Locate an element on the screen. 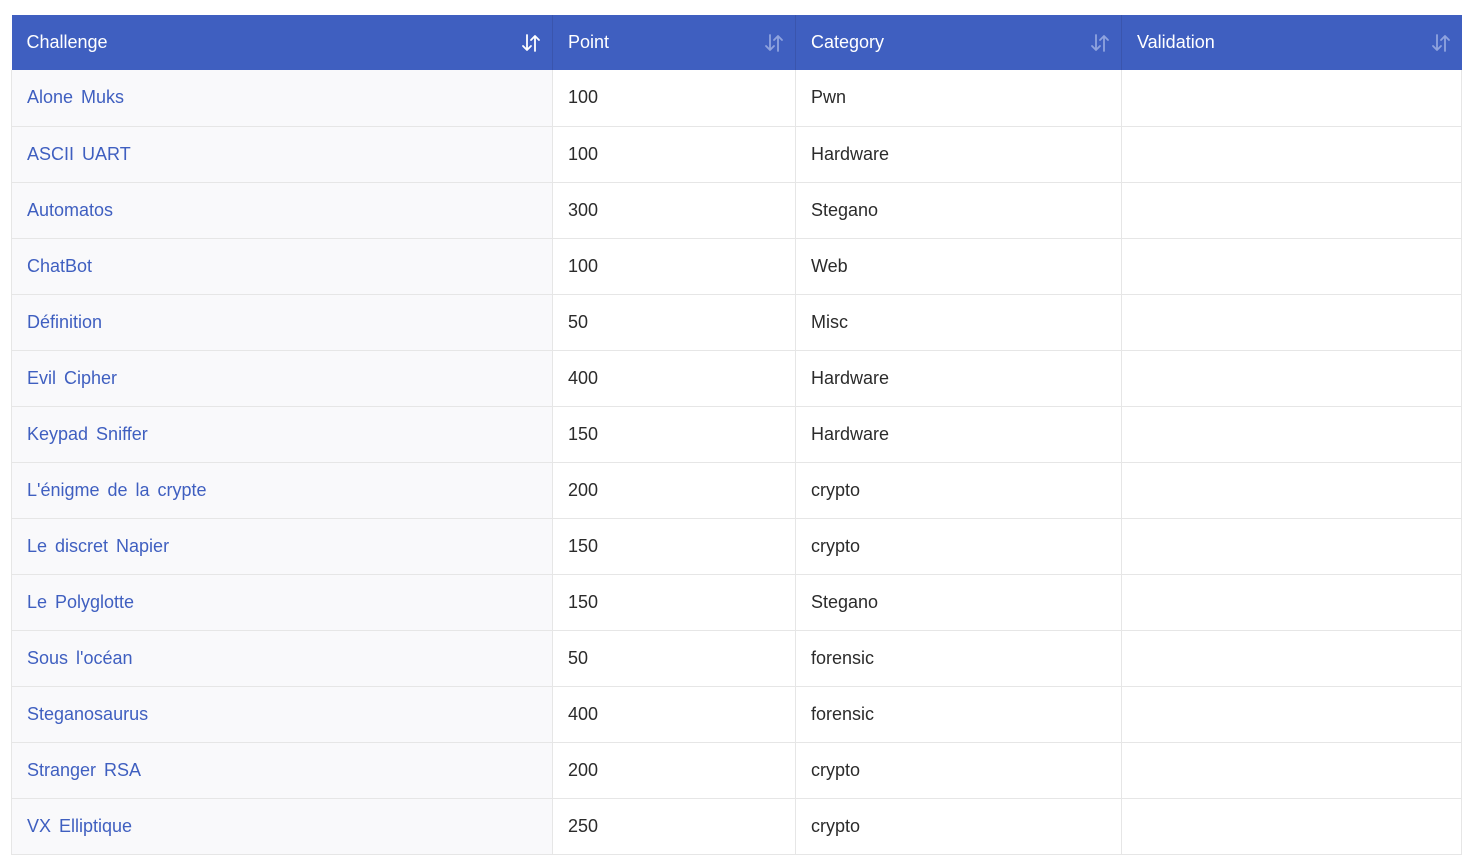  column-header-category: Category is located at coordinates (958, 42).